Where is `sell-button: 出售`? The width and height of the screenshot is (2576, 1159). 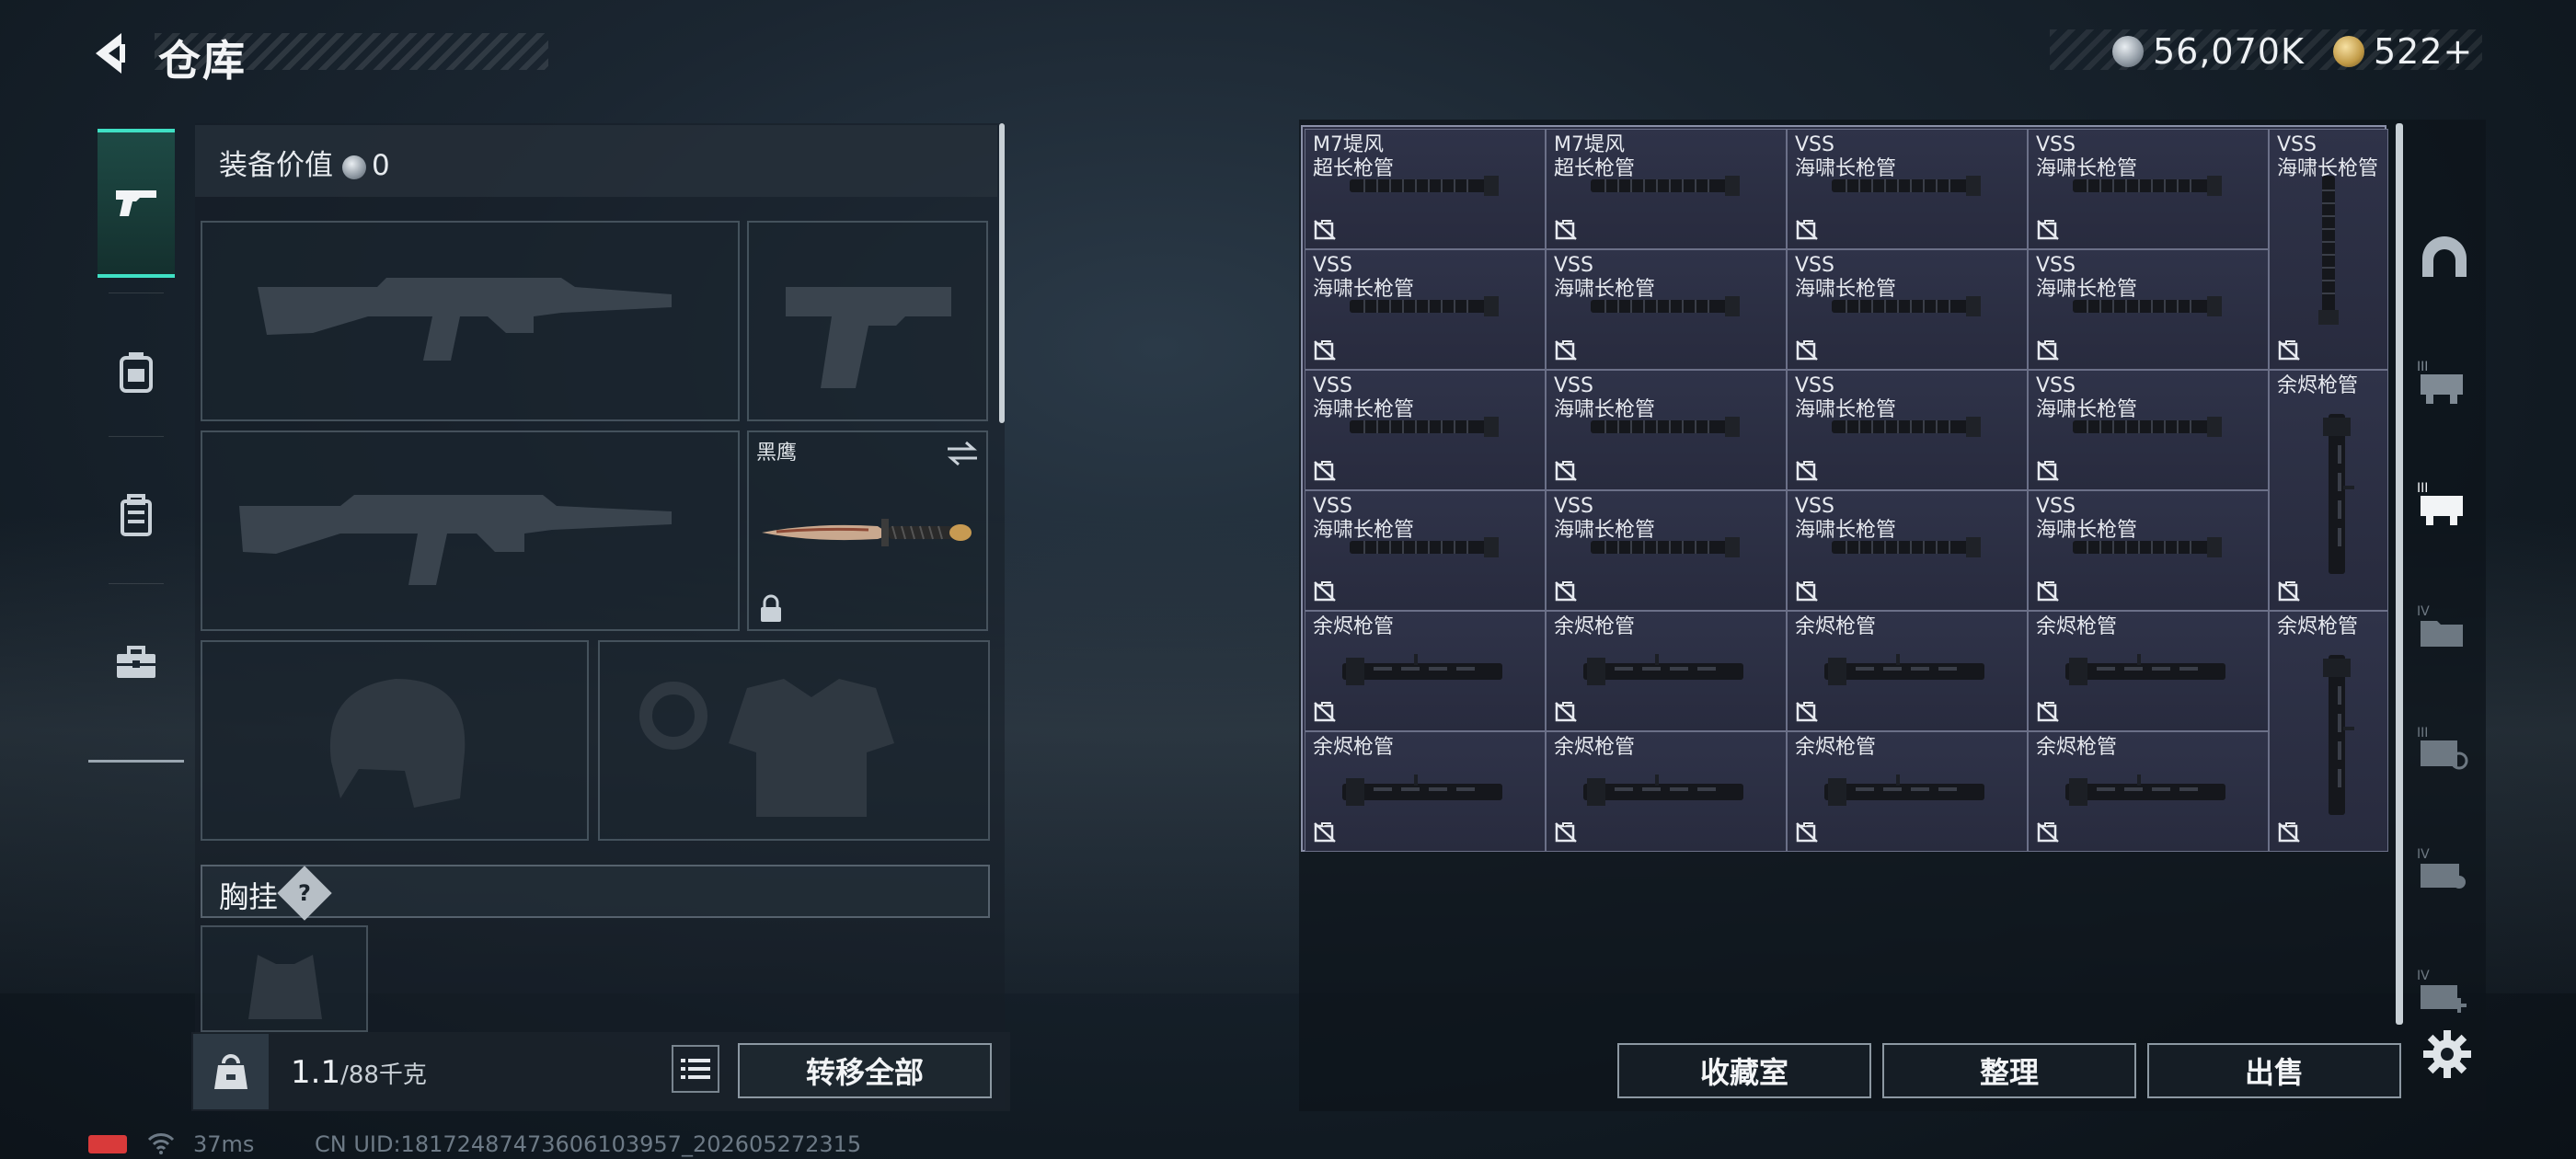 sell-button: 出售 is located at coordinates (2274, 1070).